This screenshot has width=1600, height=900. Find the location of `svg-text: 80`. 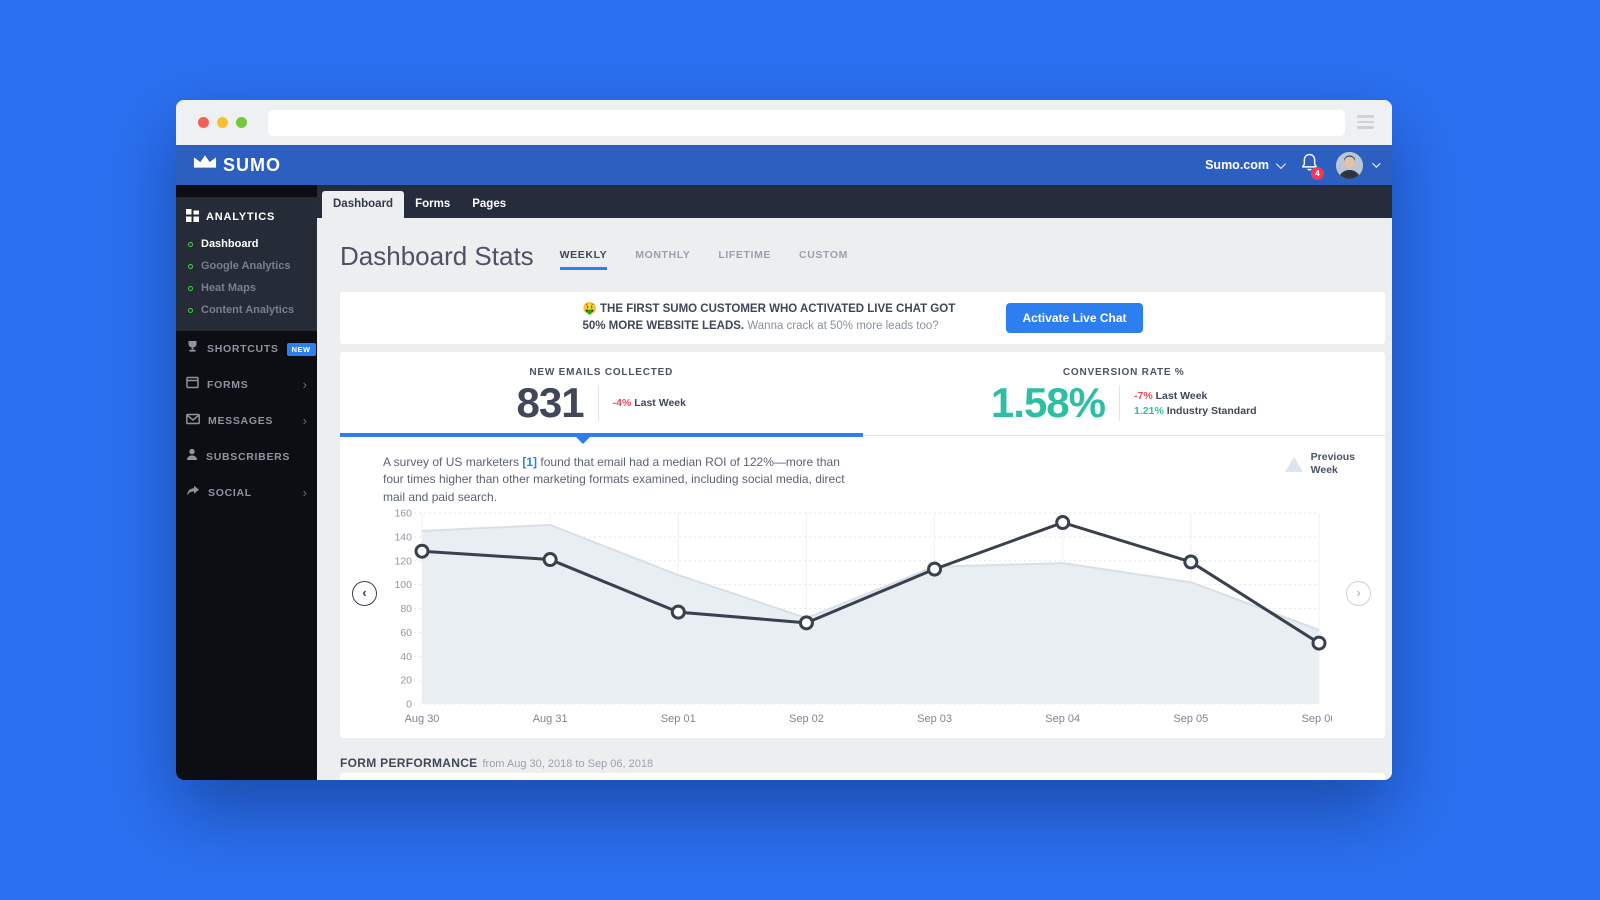

svg-text: 80 is located at coordinates (406, 609).